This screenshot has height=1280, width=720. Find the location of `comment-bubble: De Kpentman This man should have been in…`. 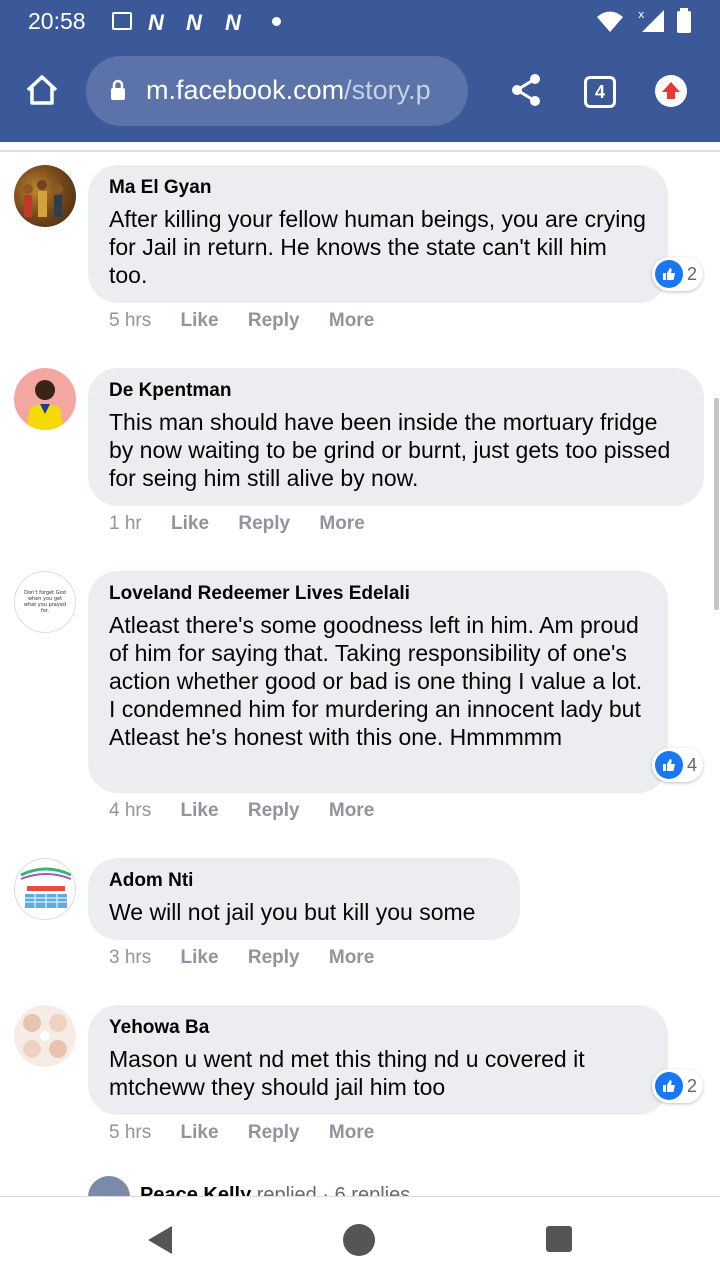

comment-bubble: De Kpentman This man should have been in… is located at coordinates (396, 437).